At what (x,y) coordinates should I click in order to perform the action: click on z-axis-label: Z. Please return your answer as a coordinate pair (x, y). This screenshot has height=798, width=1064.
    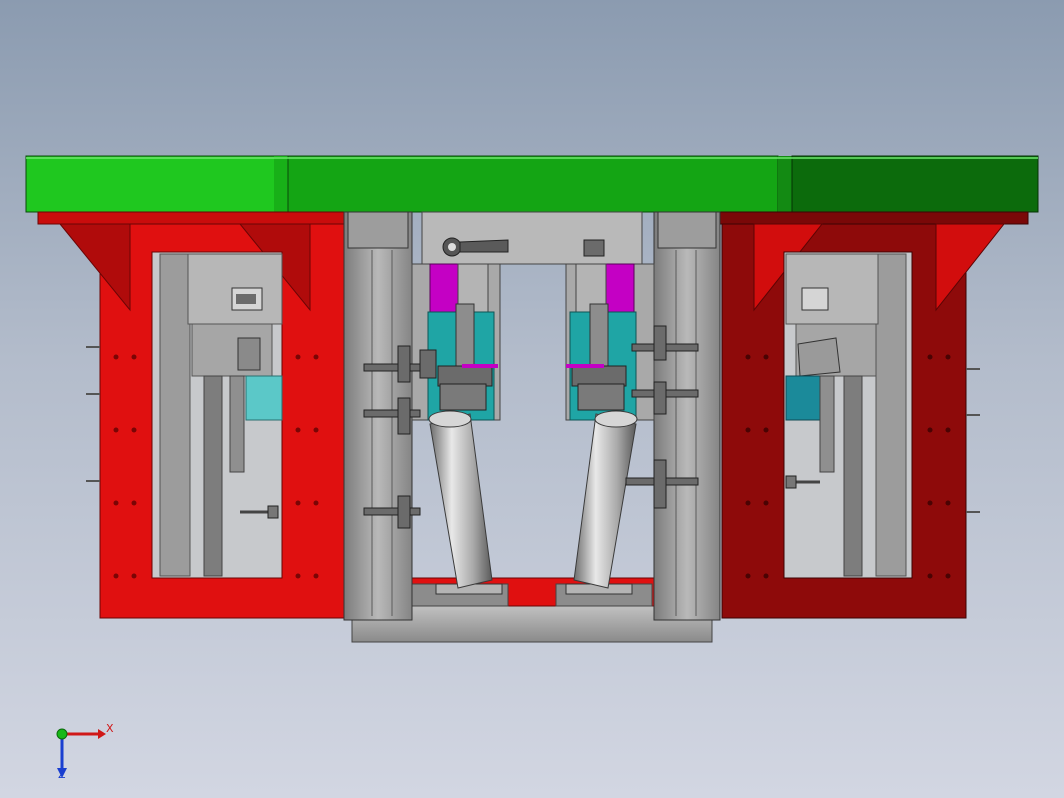
    Looking at the image, I should click on (62, 774).